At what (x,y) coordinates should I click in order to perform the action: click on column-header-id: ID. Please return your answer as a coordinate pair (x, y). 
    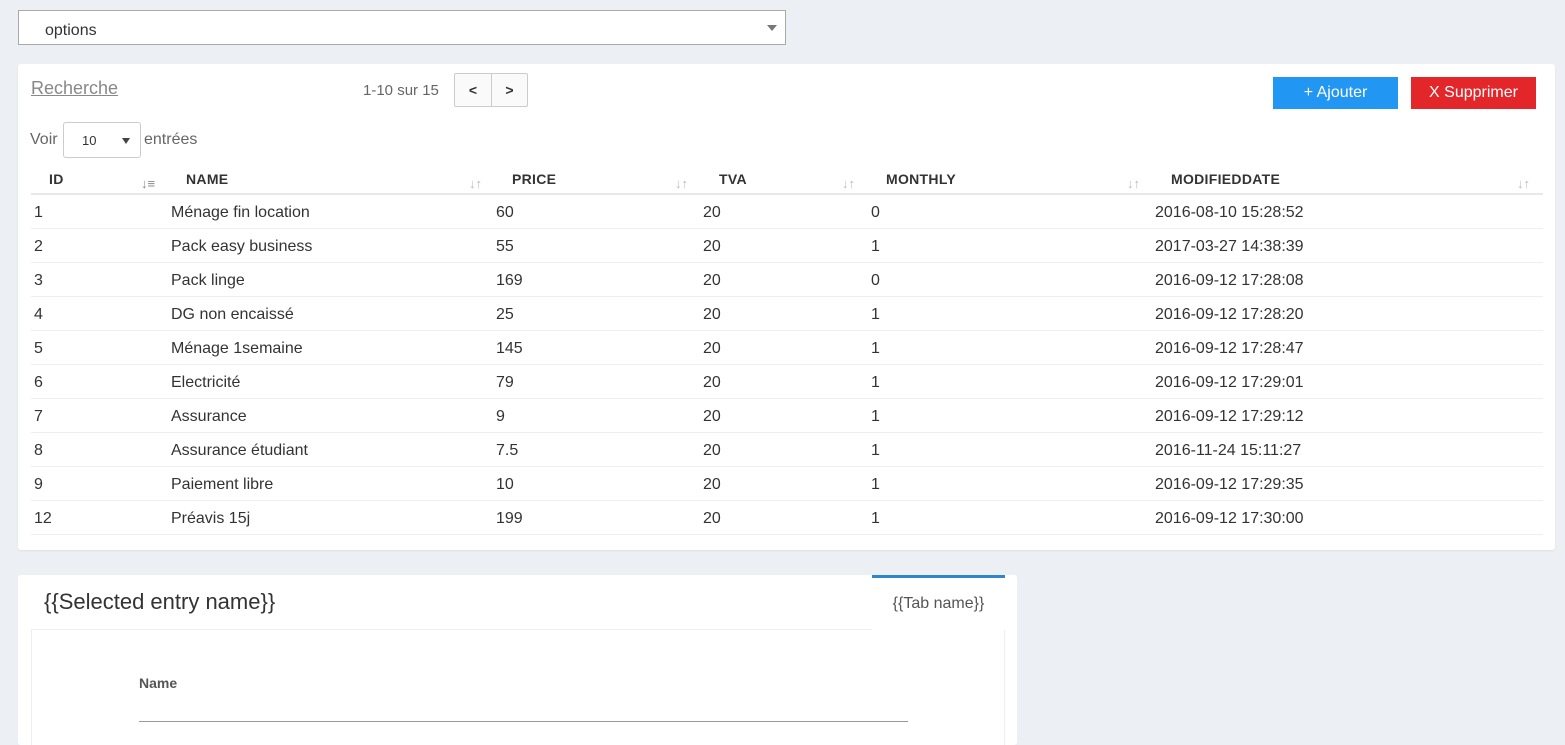
    Looking at the image, I should click on (56, 179).